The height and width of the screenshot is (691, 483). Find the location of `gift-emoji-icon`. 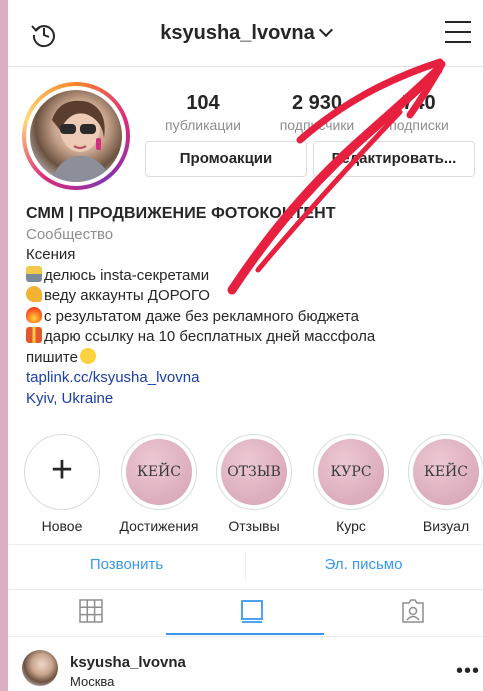

gift-emoji-icon is located at coordinates (34, 335).